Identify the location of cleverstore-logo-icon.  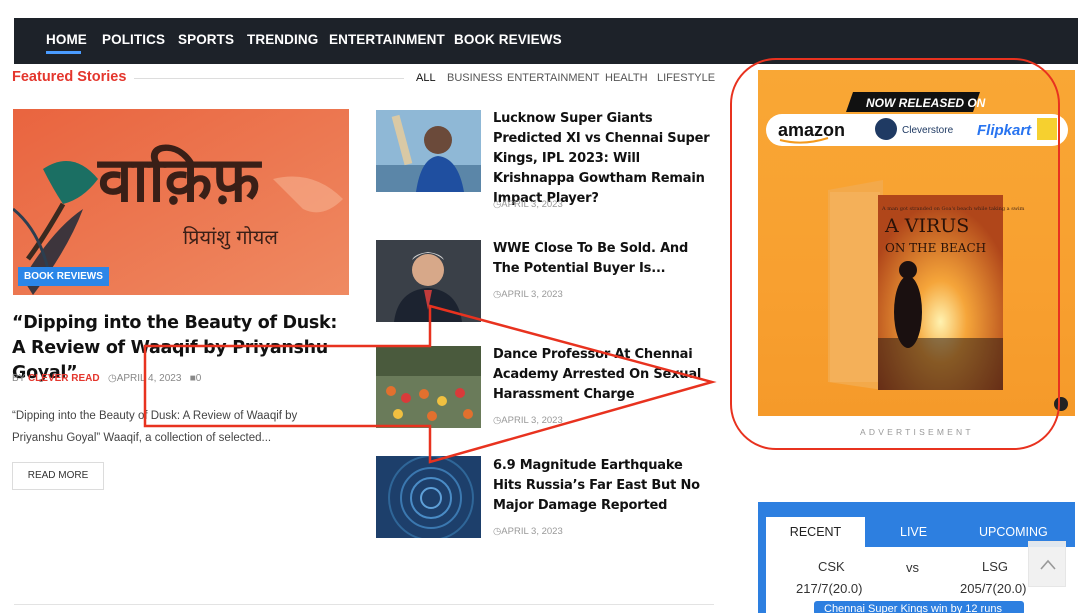
(886, 129).